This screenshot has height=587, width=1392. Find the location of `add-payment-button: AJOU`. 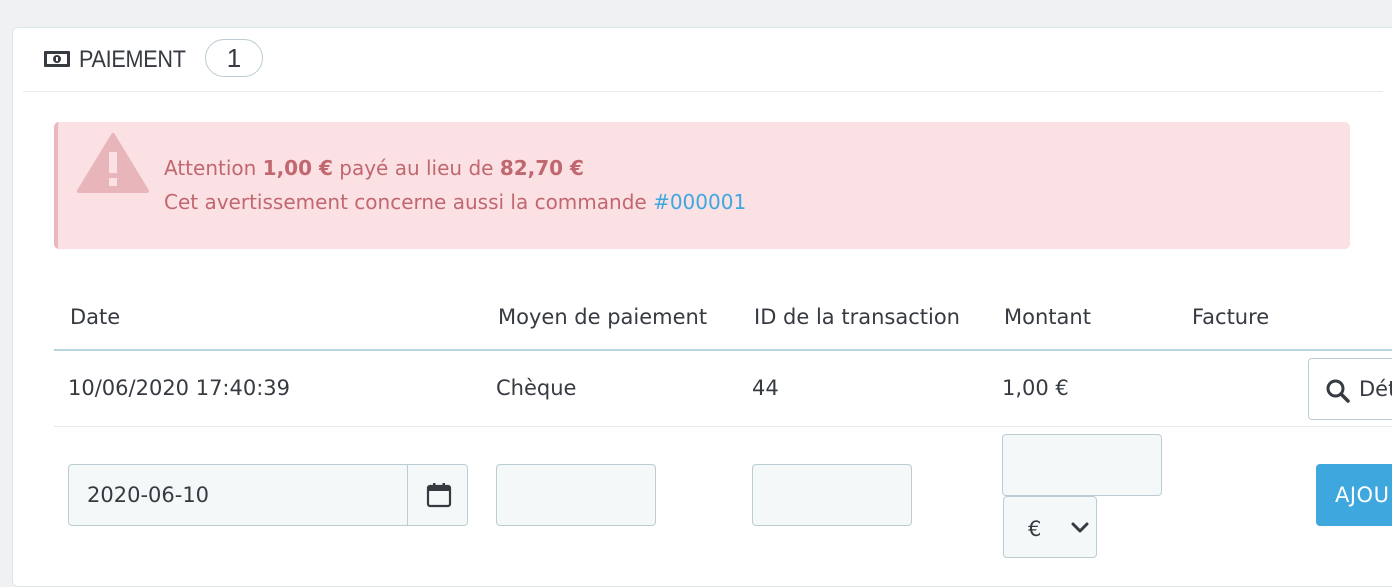

add-payment-button: AJOU is located at coordinates (1354, 495).